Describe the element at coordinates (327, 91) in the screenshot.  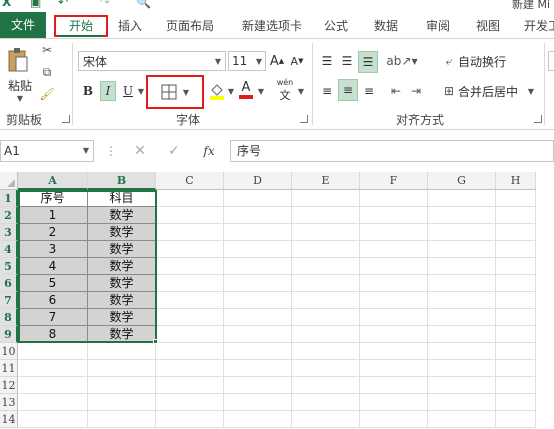
I see `align-left-icon: ≡` at that location.